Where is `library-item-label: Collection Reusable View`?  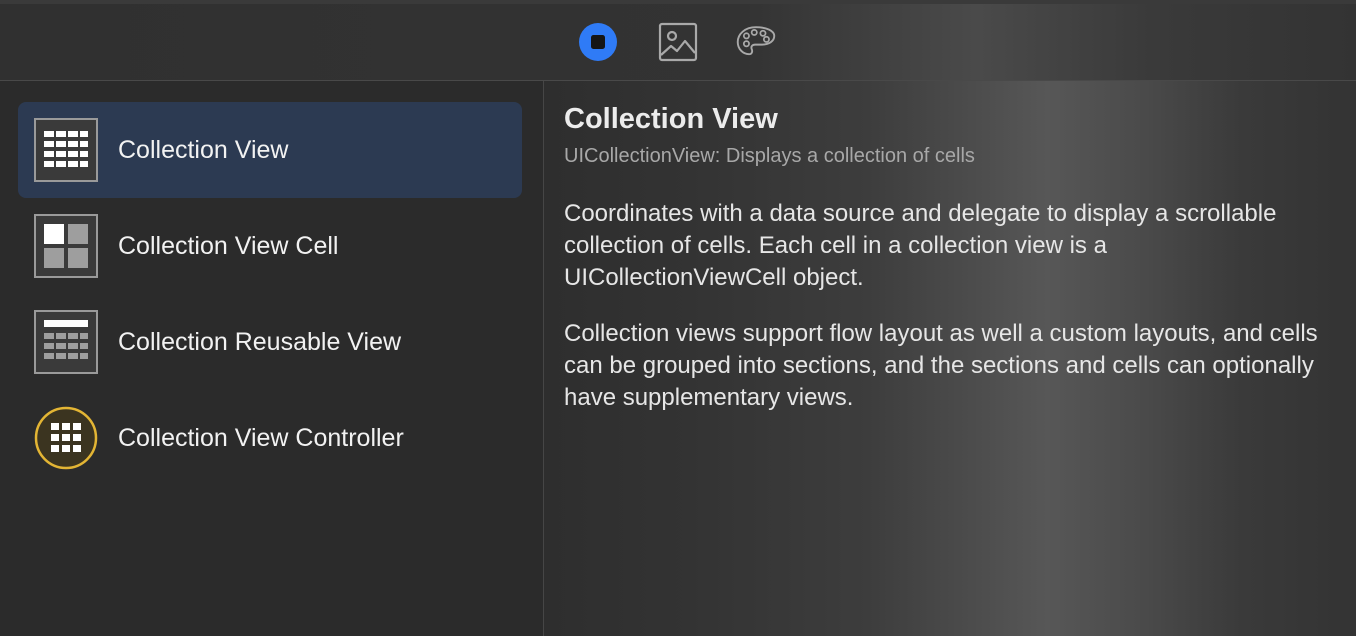 library-item-label: Collection Reusable View is located at coordinates (260, 342).